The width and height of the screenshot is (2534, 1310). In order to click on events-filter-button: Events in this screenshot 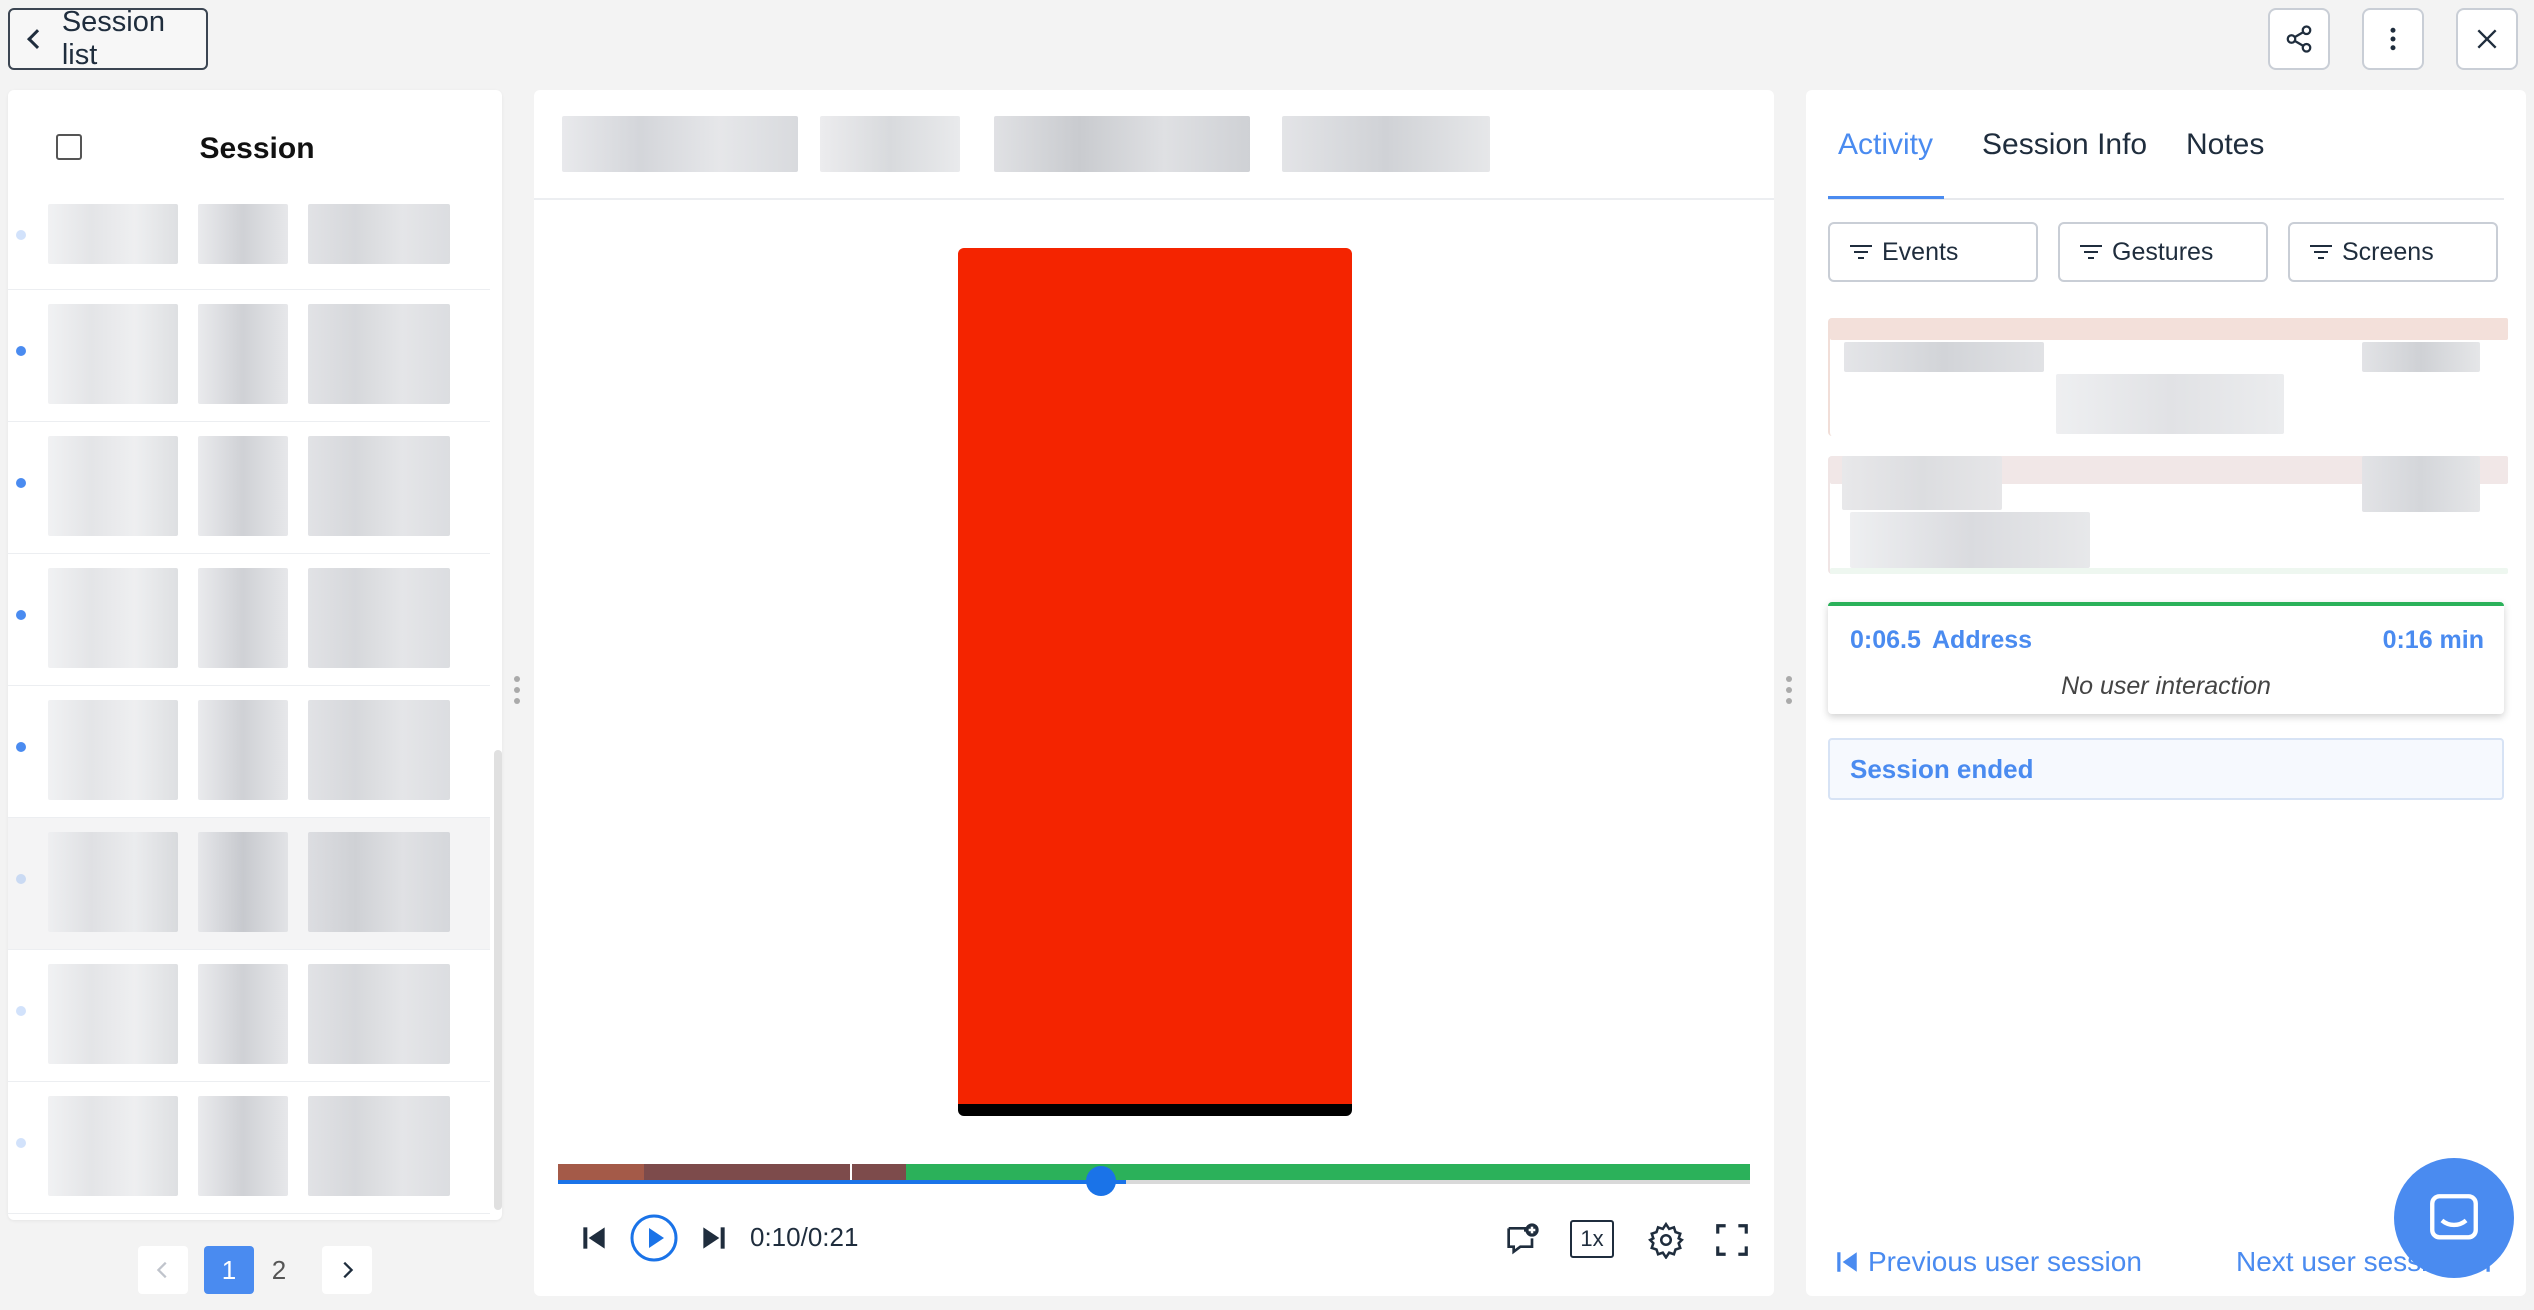, I will do `click(1933, 252)`.